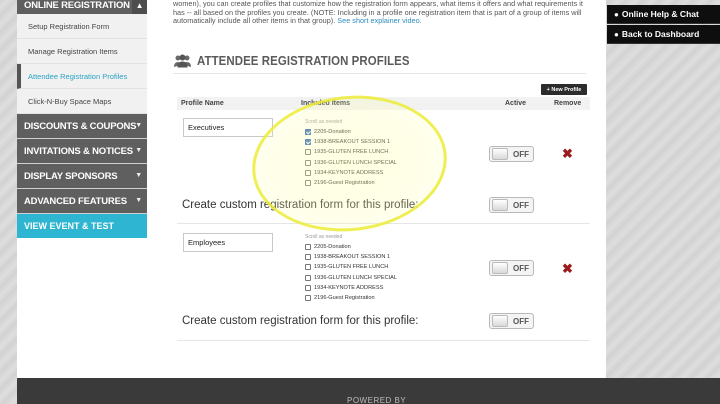 This screenshot has height=404, width=720. Describe the element at coordinates (202, 103) in the screenshot. I see `column-header-profile-name: Profile Name` at that location.